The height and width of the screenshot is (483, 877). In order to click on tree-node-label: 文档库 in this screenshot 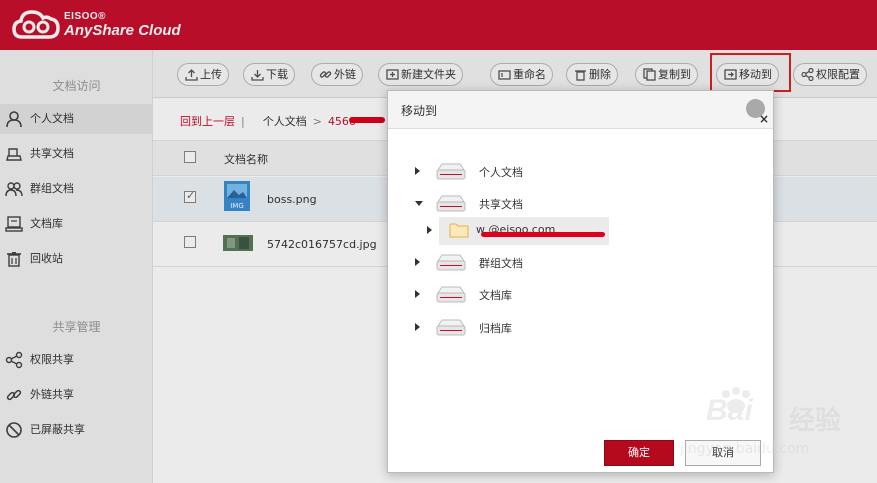, I will do `click(495, 295)`.